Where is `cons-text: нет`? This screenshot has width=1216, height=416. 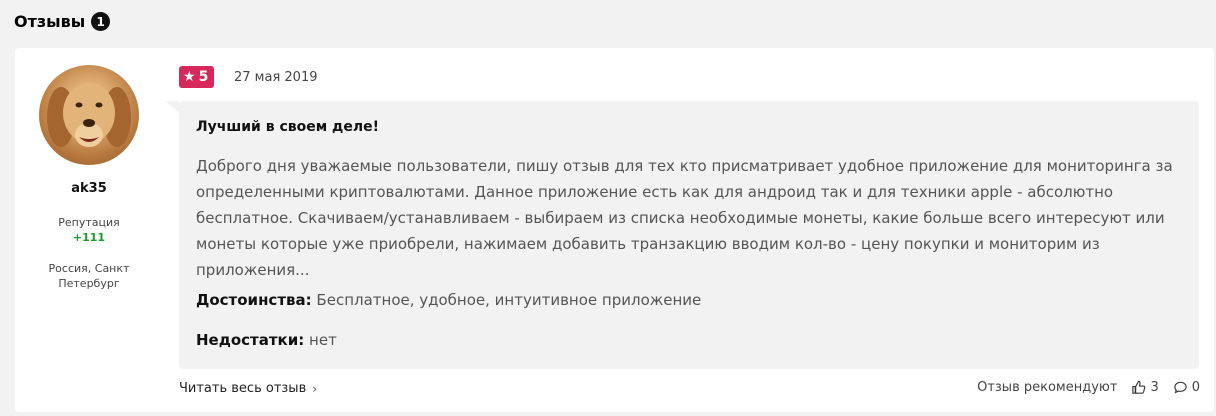 cons-text: нет is located at coordinates (323, 340).